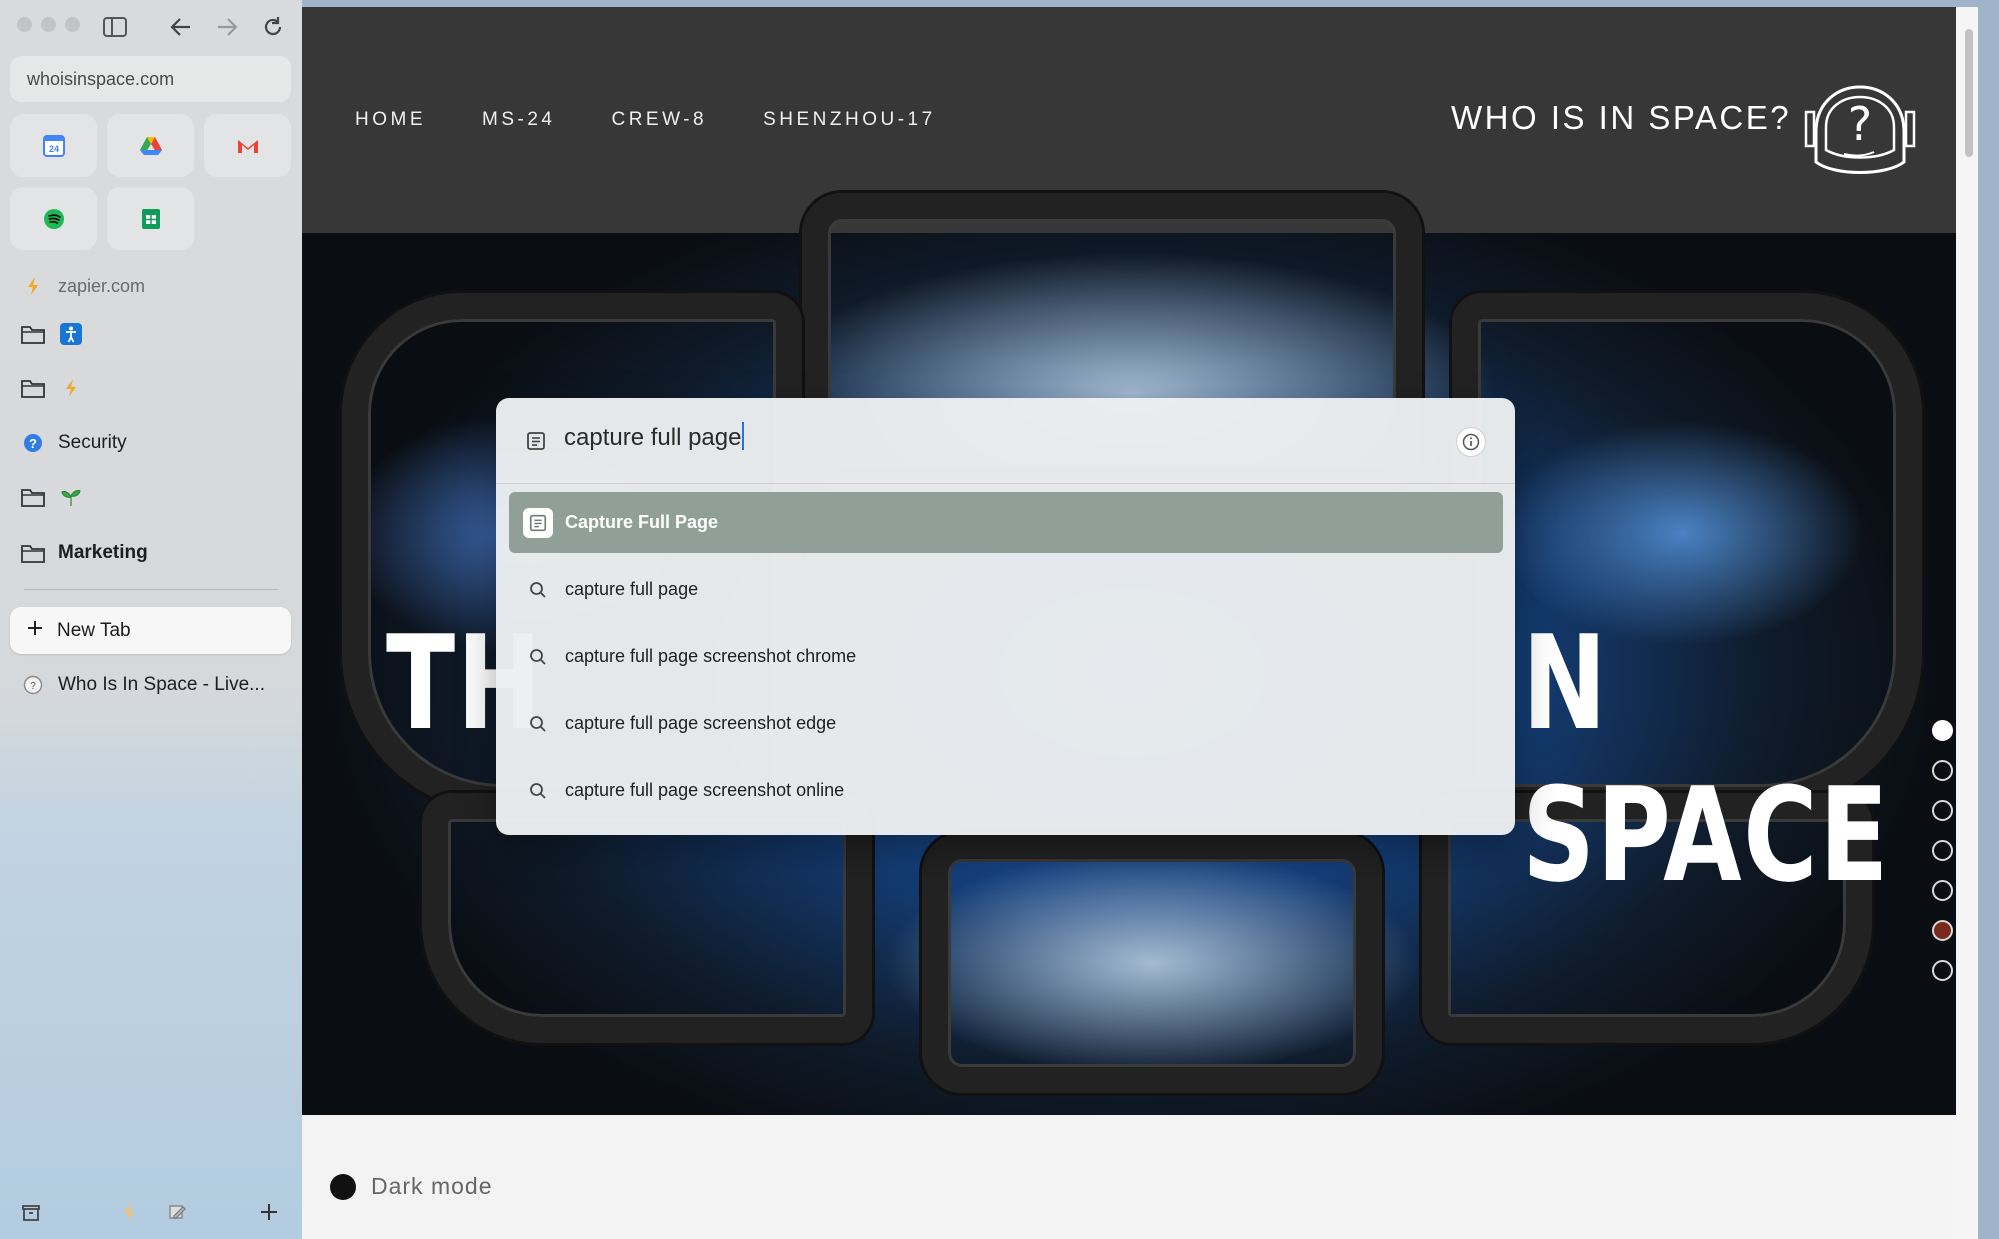  Describe the element at coordinates (711, 656) in the screenshot. I see `result-label: capture full page screenshot chrome` at that location.